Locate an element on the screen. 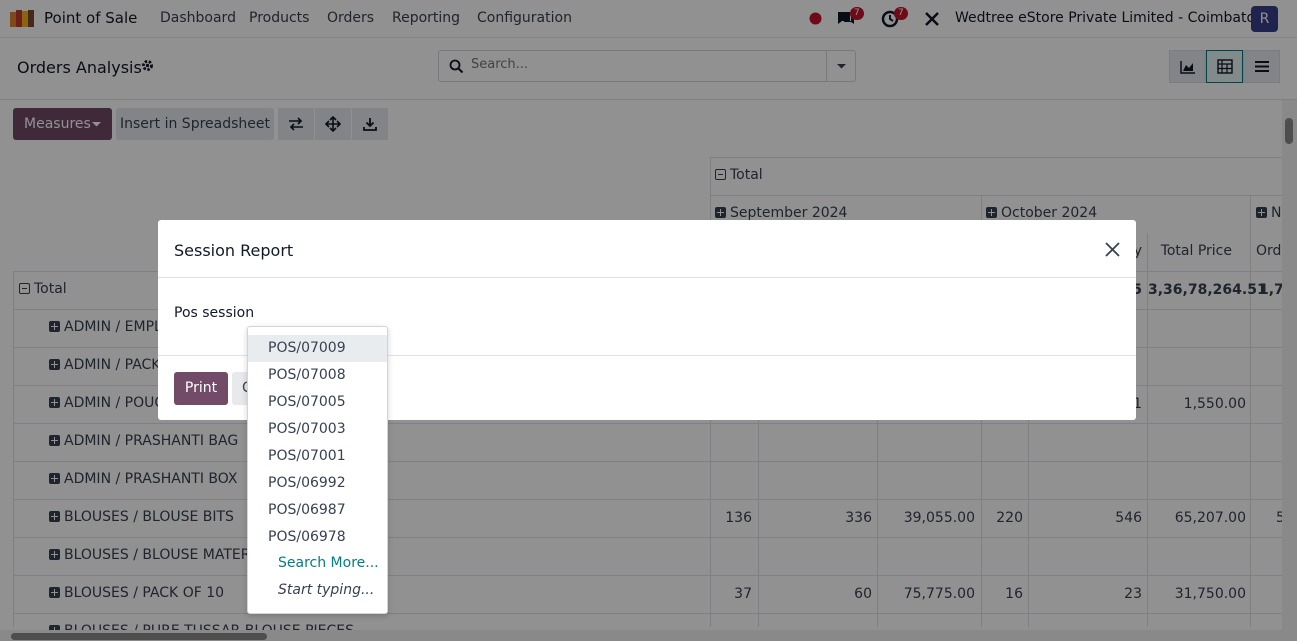 The width and height of the screenshot is (1297, 641). dropdown-option: POS/07003 is located at coordinates (317, 429).